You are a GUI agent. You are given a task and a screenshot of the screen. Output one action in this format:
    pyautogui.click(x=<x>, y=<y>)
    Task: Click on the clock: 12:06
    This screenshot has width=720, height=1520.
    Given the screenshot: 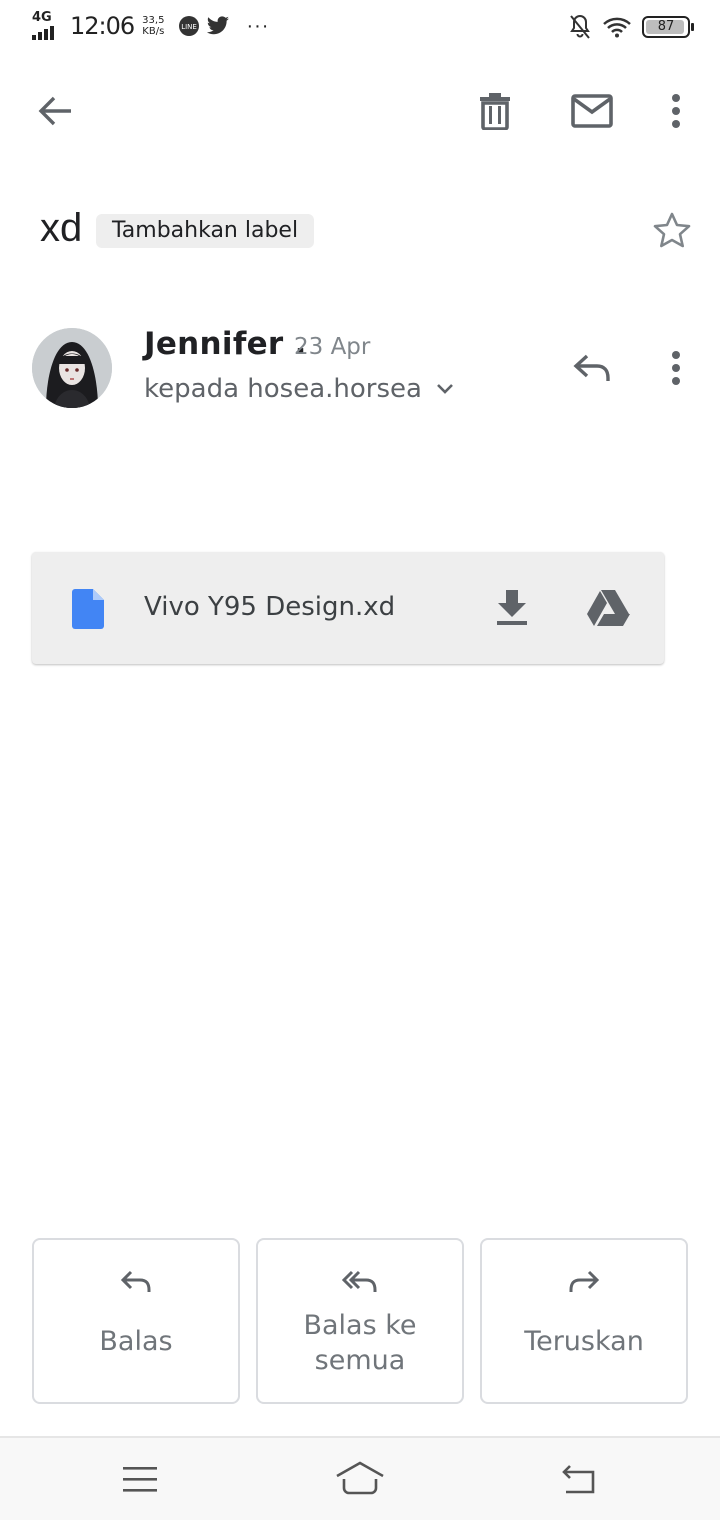 What is the action you would take?
    pyautogui.click(x=102, y=26)
    